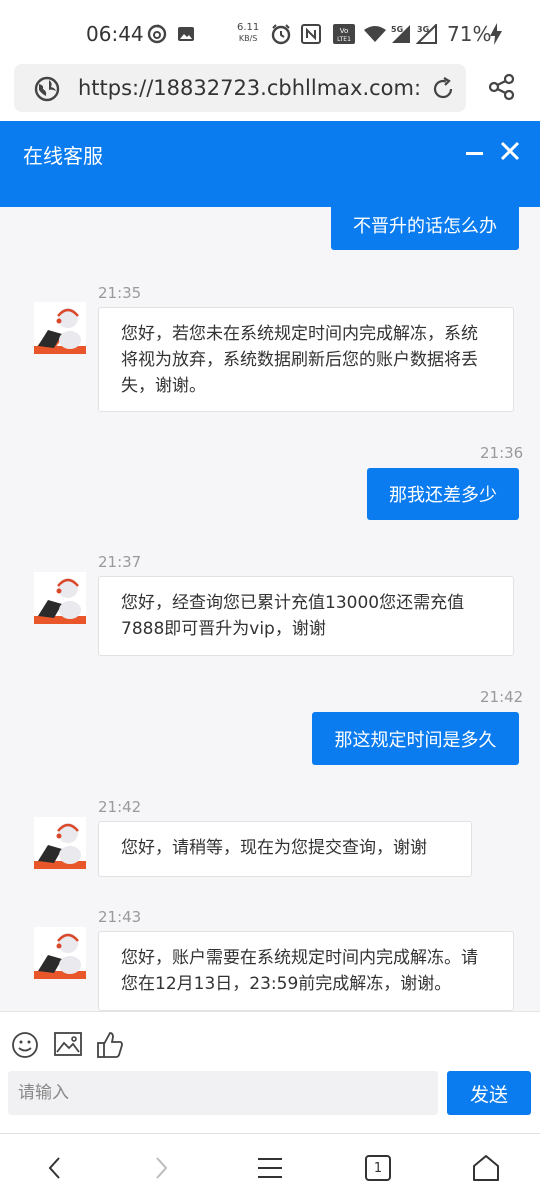 This screenshot has width=540, height=1200. Describe the element at coordinates (344, 31) in the screenshot. I see `svg-text: Vo` at that location.